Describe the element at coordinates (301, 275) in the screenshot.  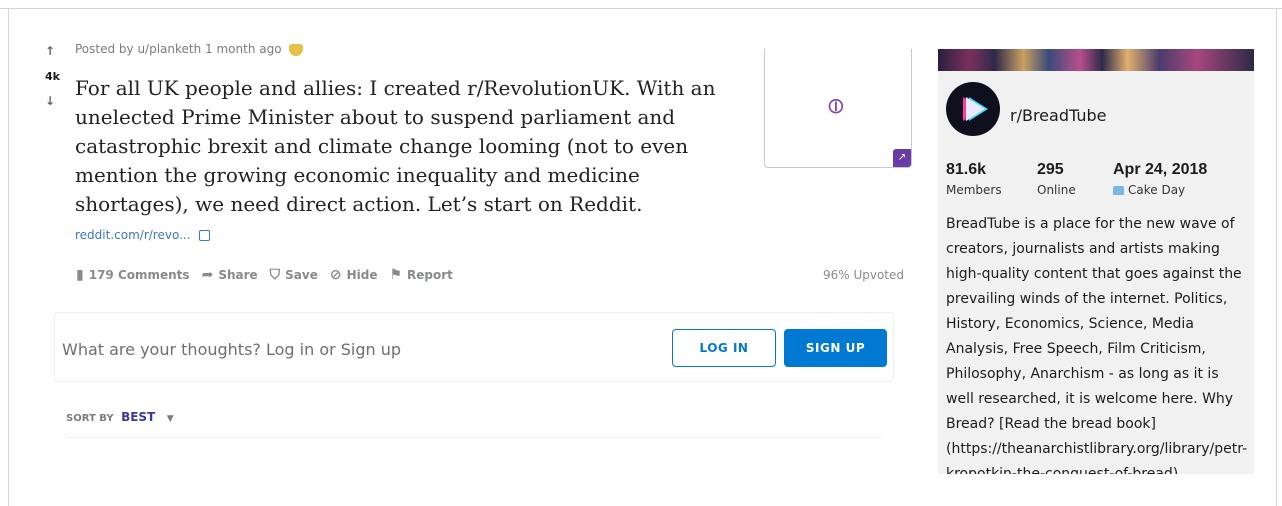
I see `save-label: Save` at that location.